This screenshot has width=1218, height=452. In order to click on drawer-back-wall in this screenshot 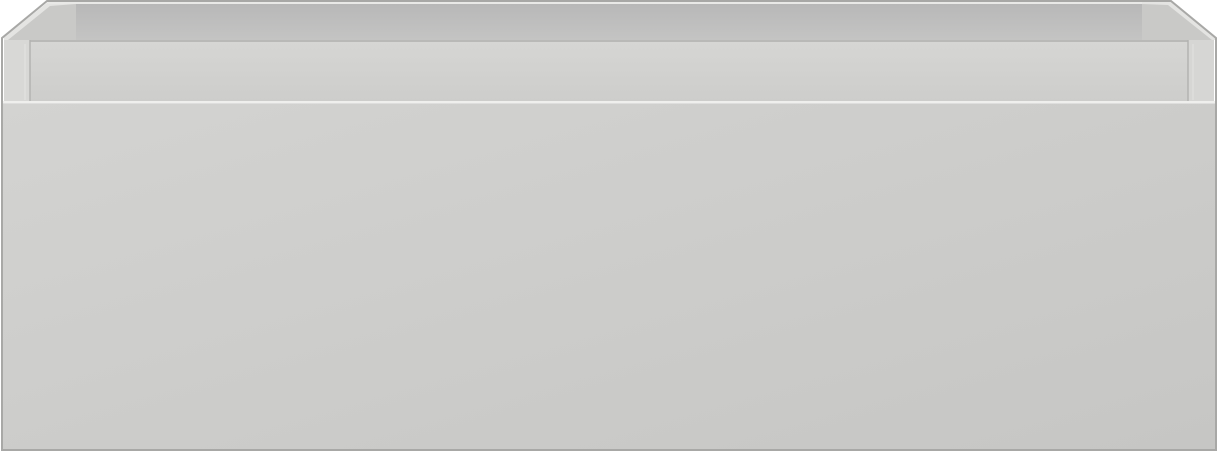, I will do `click(609, 22)`.